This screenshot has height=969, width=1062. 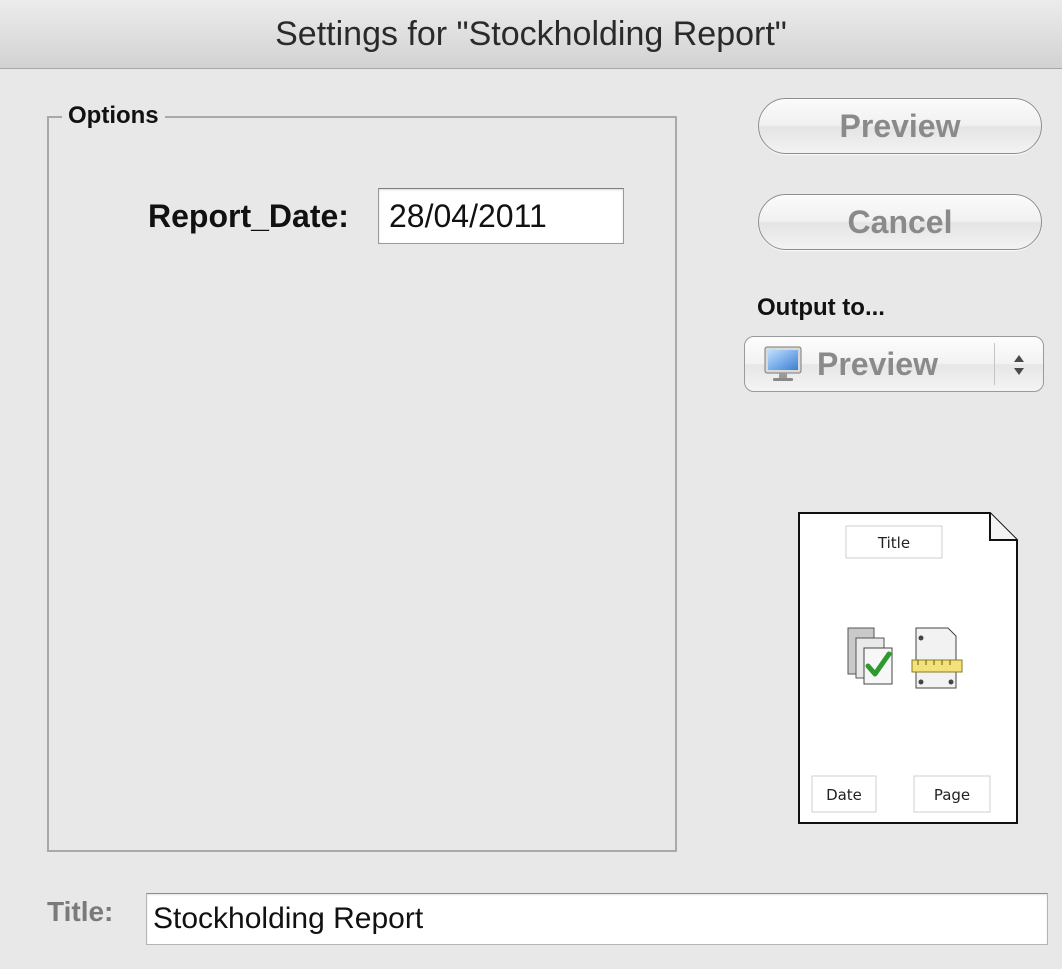 What do you see at coordinates (908, 668) in the screenshot?
I see `page-layout-preview: Title Date Page` at bounding box center [908, 668].